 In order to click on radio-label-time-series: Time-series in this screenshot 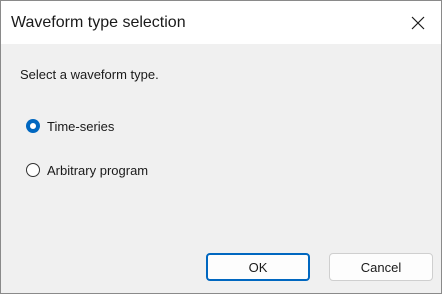, I will do `click(80, 126)`.